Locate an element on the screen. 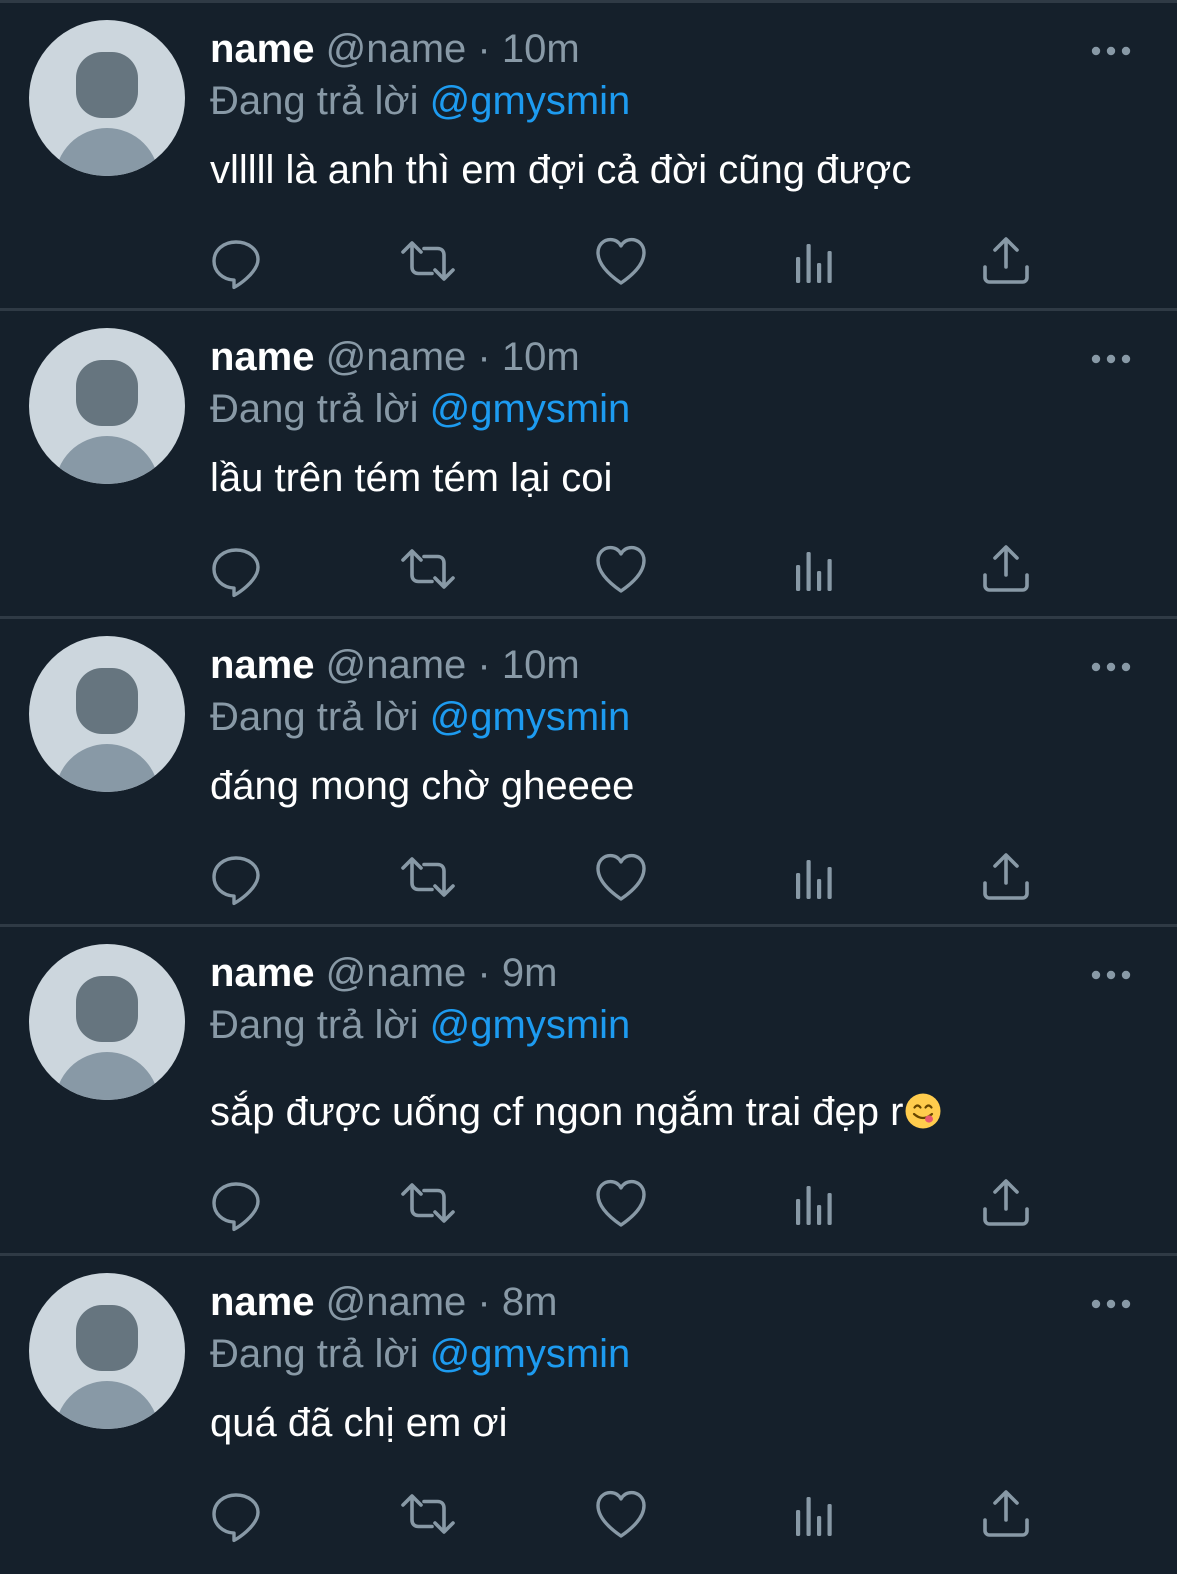 This screenshot has height=1574, width=1177. tweet-text-body: sắp được uống cf ngon ngắm trai đẹp r is located at coordinates (557, 1112).